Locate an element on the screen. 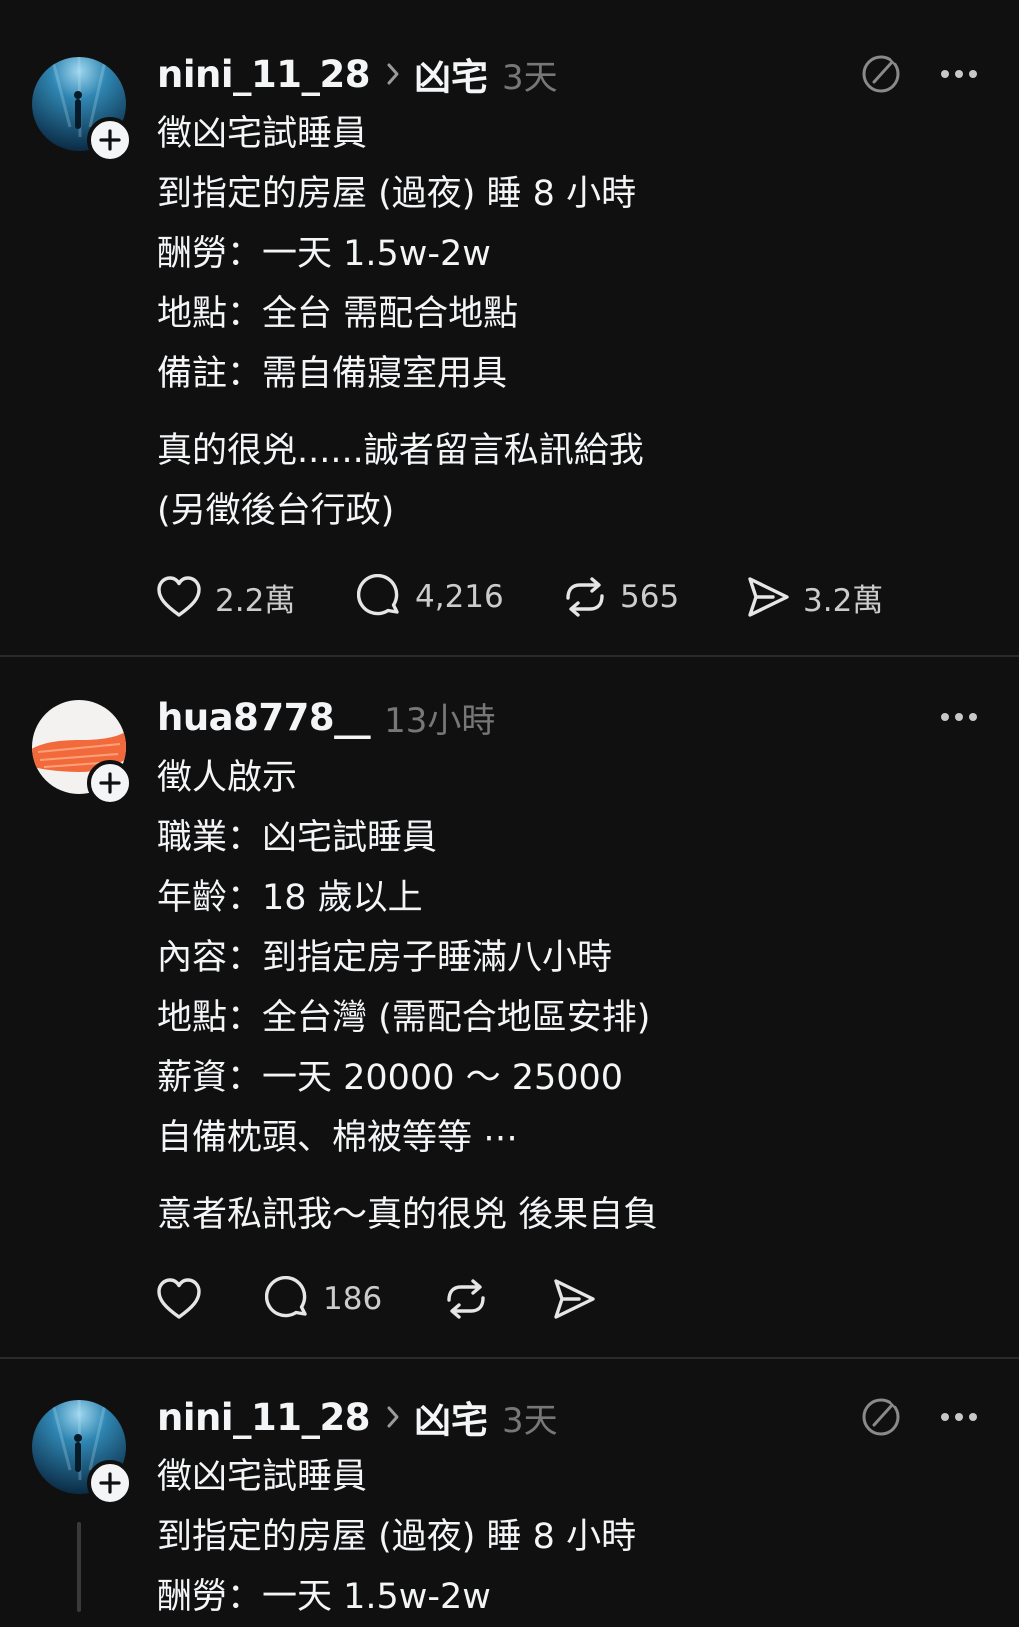 This screenshot has height=1627, width=1019. share-button: 3.2萬 is located at coordinates (845, 597).